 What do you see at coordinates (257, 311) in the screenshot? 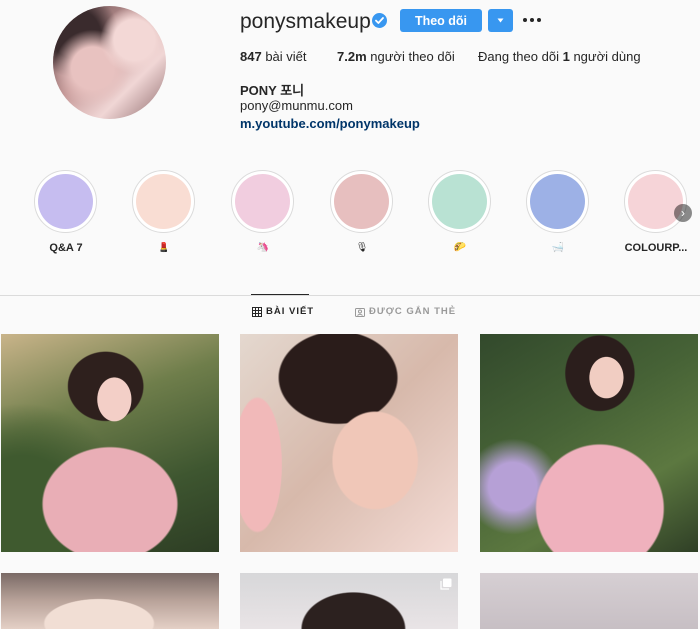
I see `grid-icon` at bounding box center [257, 311].